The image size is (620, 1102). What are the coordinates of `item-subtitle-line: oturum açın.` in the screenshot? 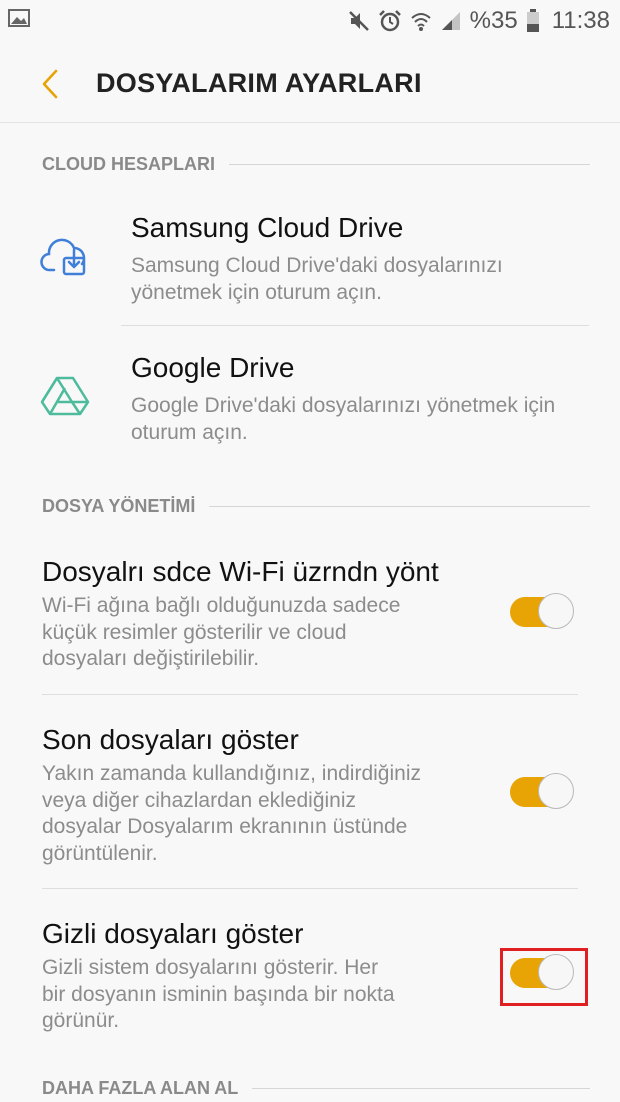 It's located at (189, 432).